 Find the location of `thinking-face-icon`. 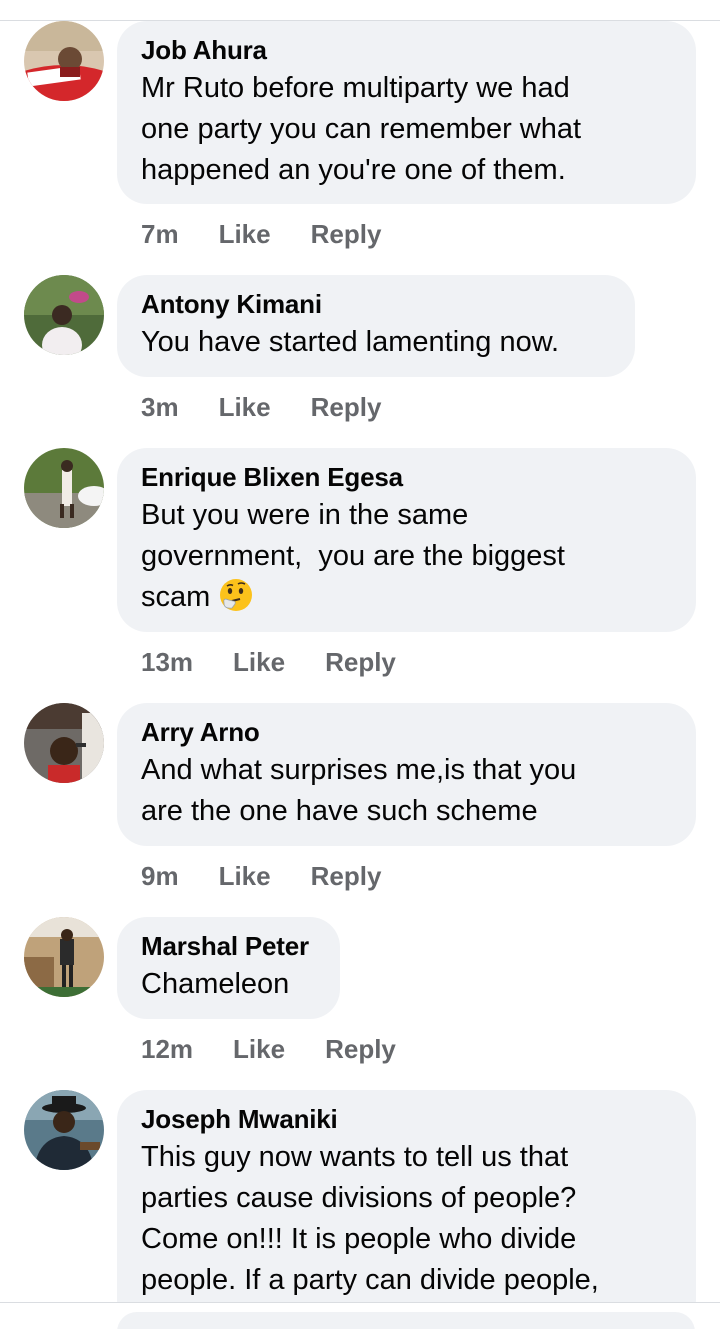

thinking-face-icon is located at coordinates (236, 595).